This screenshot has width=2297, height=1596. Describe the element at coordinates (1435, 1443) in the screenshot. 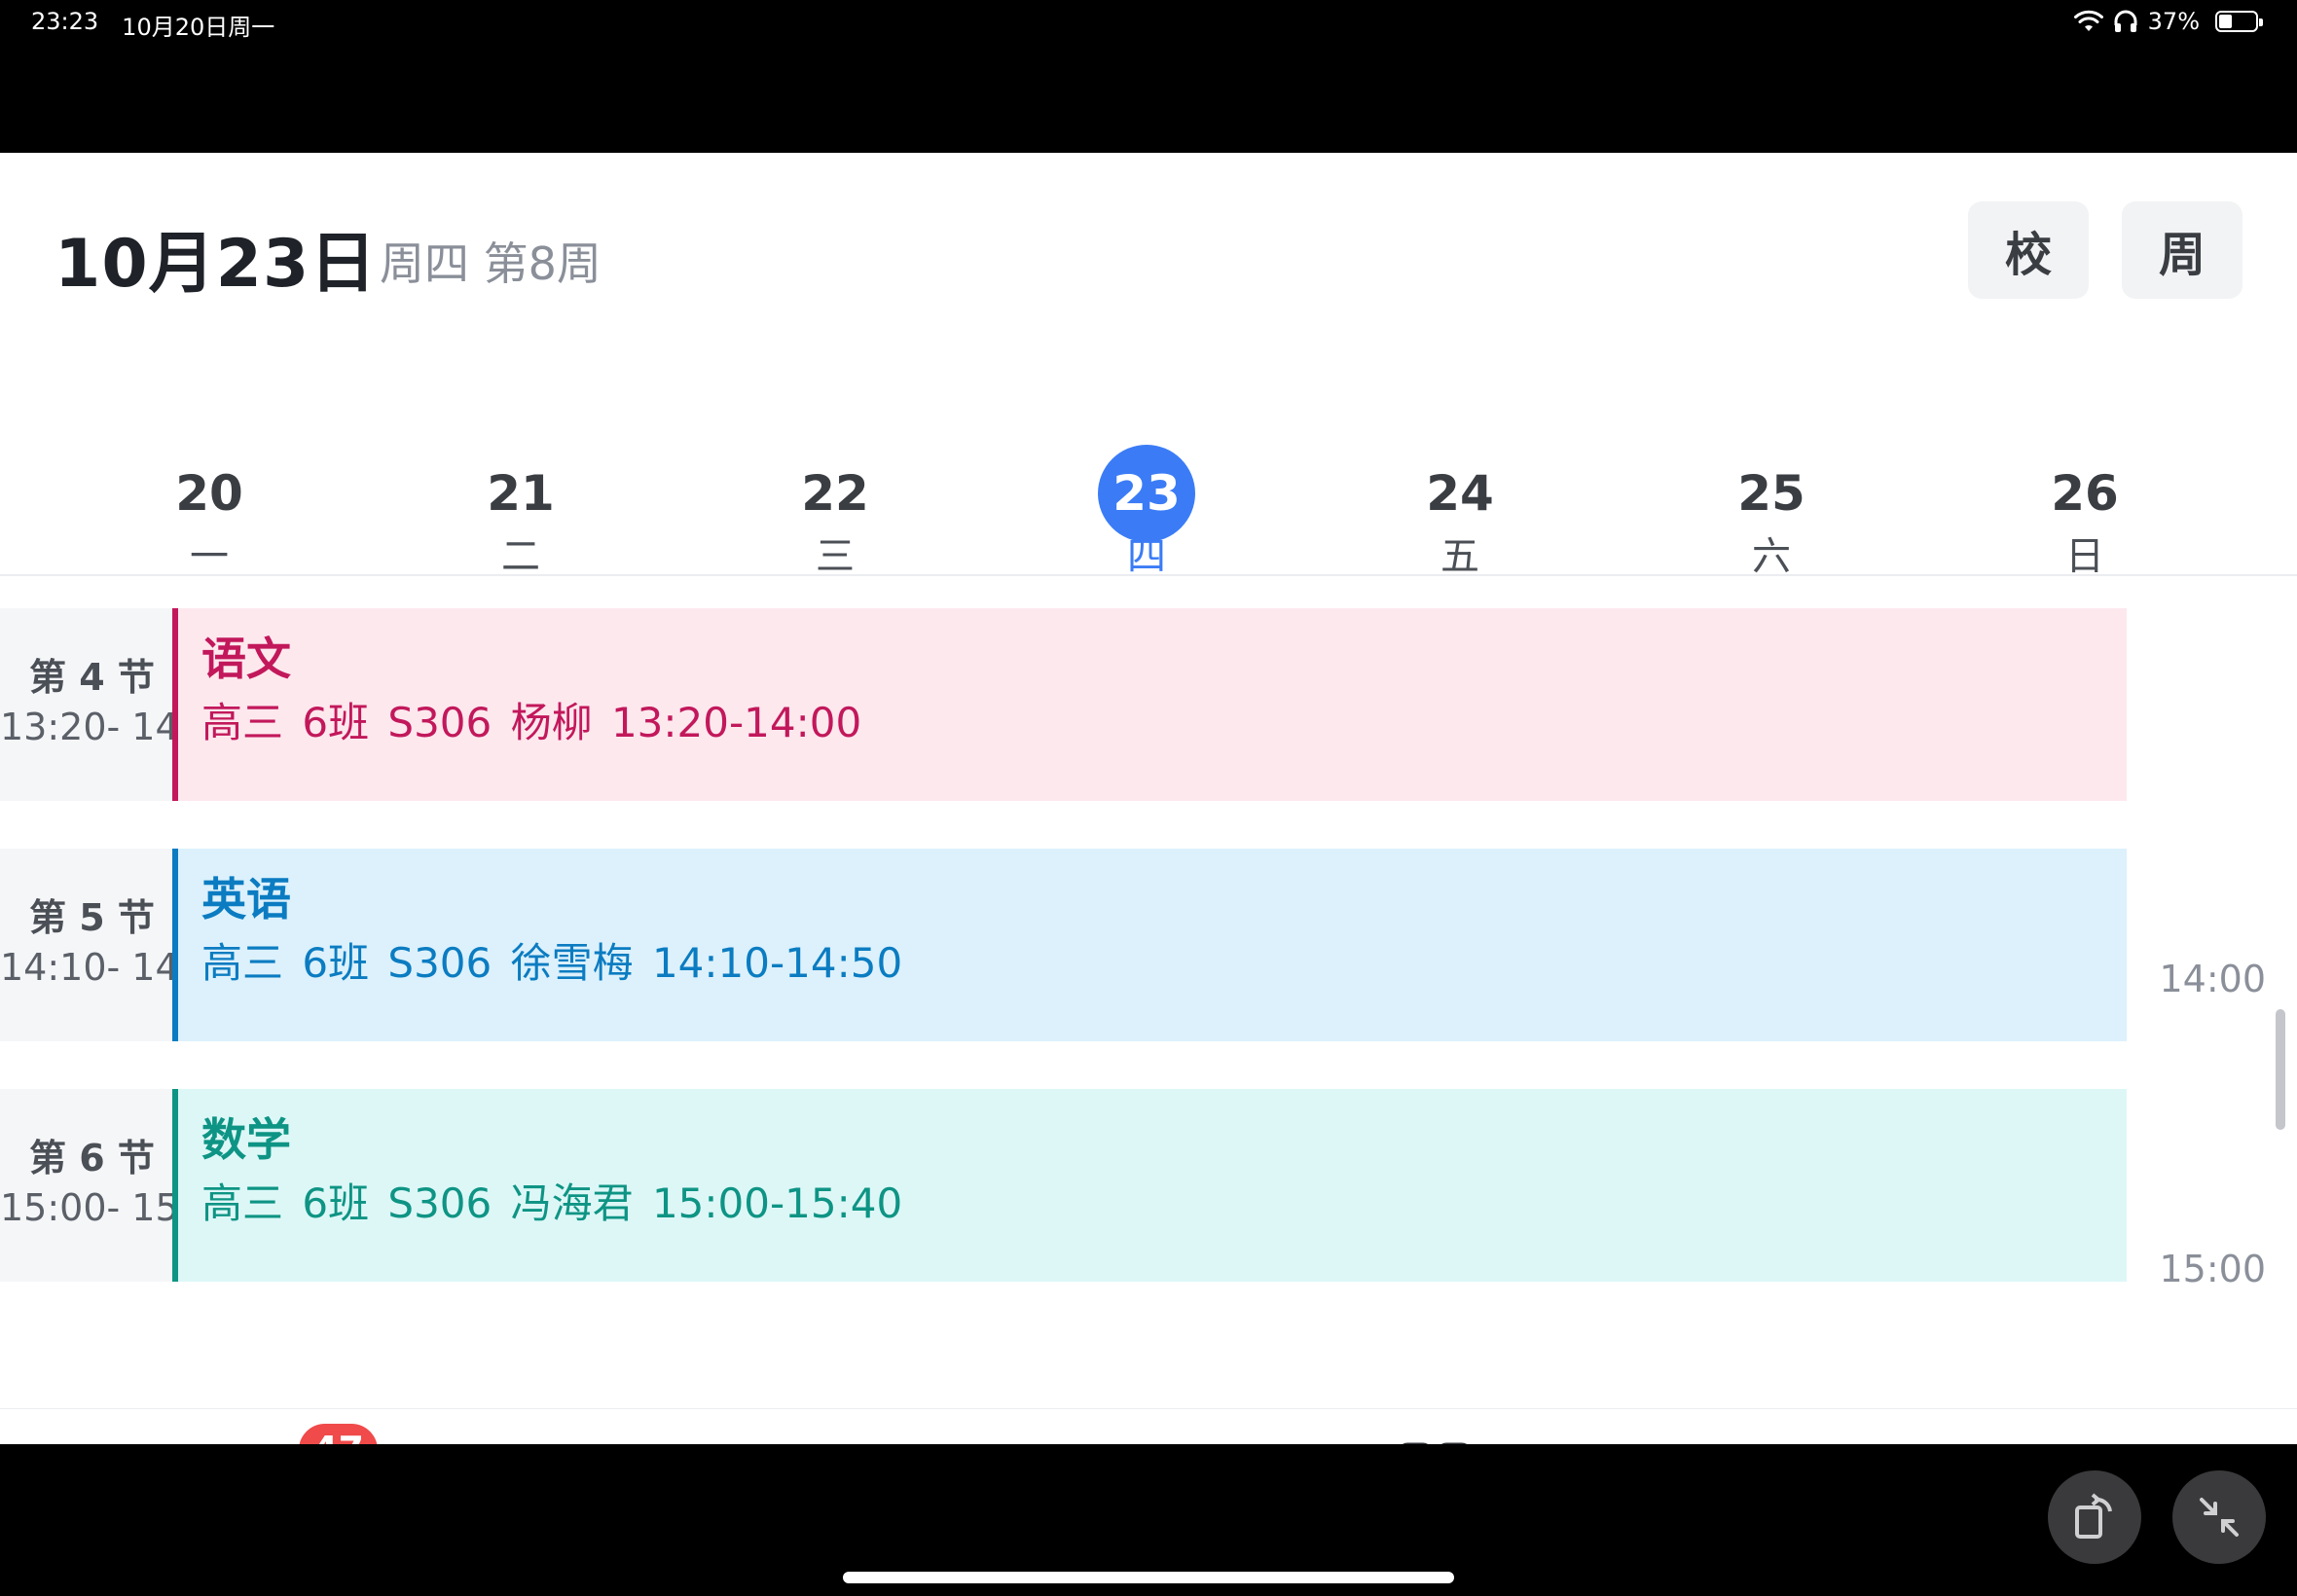

I see `apps-grid-icon` at that location.